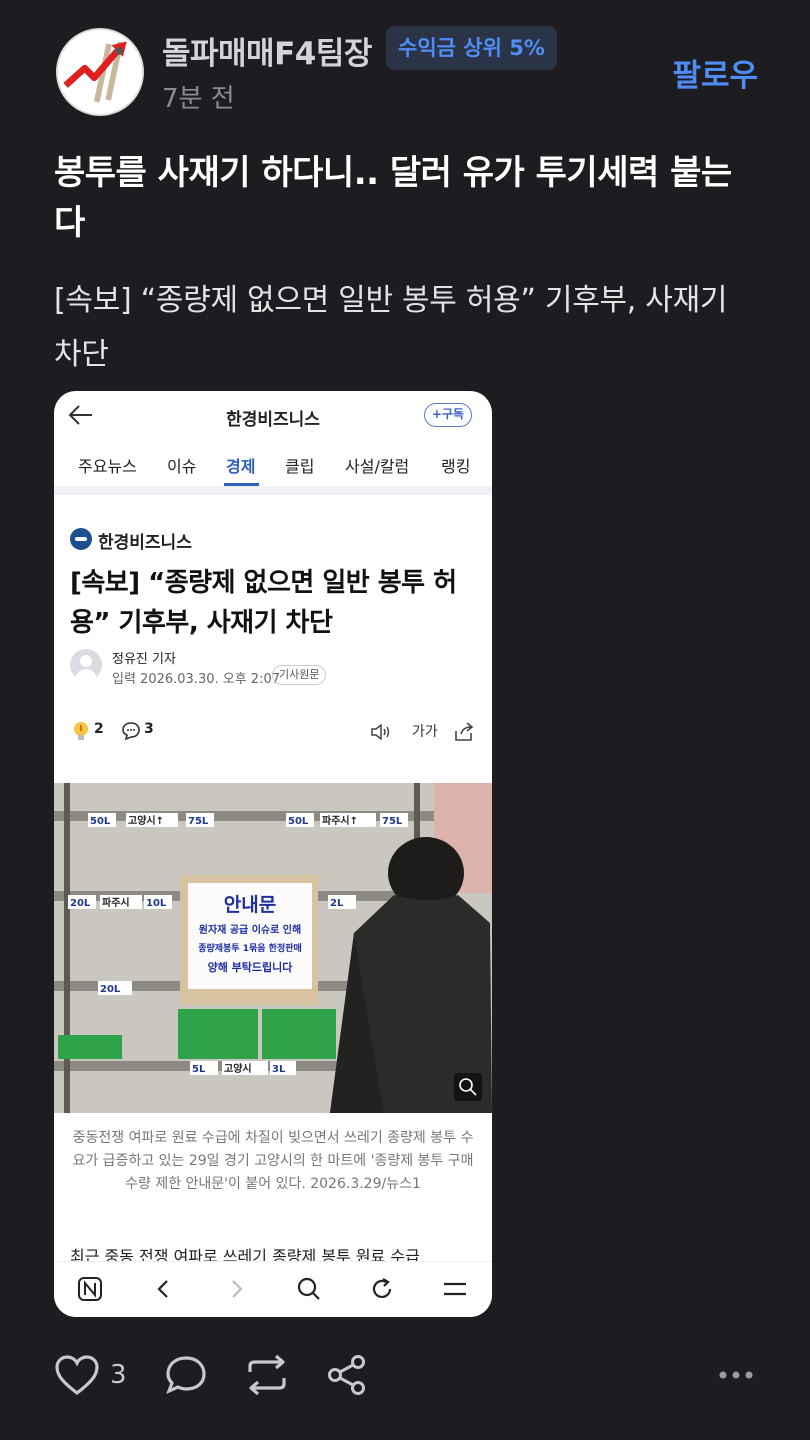 The image size is (810, 1440). What do you see at coordinates (273, 732) in the screenshot?
I see `article-actions: 2 3 가가` at bounding box center [273, 732].